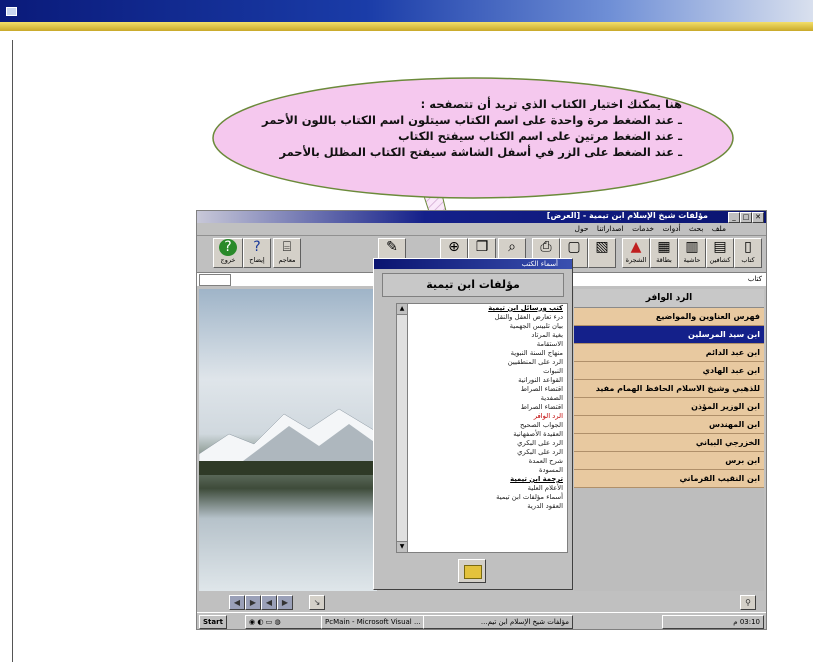 Image resolution: width=813 pixels, height=662 pixels. What do you see at coordinates (669, 389) in the screenshot?
I see `list-item: للذهبي وشيخ الاسلام الحافظ الهمام مفيد` at bounding box center [669, 389].